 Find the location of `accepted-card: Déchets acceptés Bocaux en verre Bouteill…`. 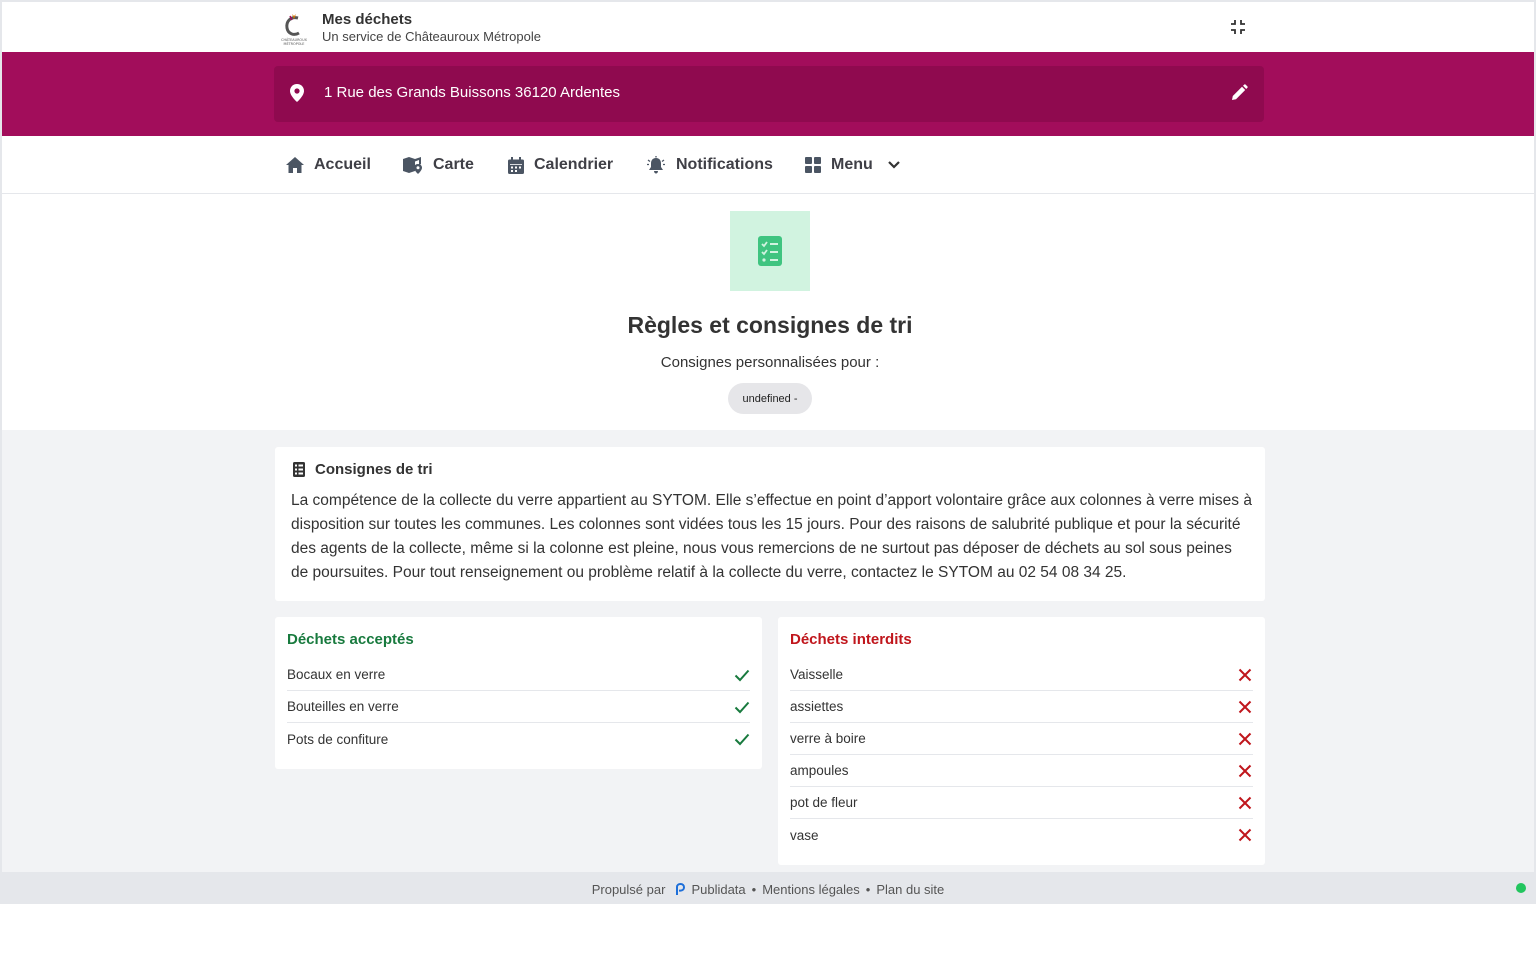

accepted-card: Déchets acceptés Bocaux en verre Bouteill… is located at coordinates (518, 693).